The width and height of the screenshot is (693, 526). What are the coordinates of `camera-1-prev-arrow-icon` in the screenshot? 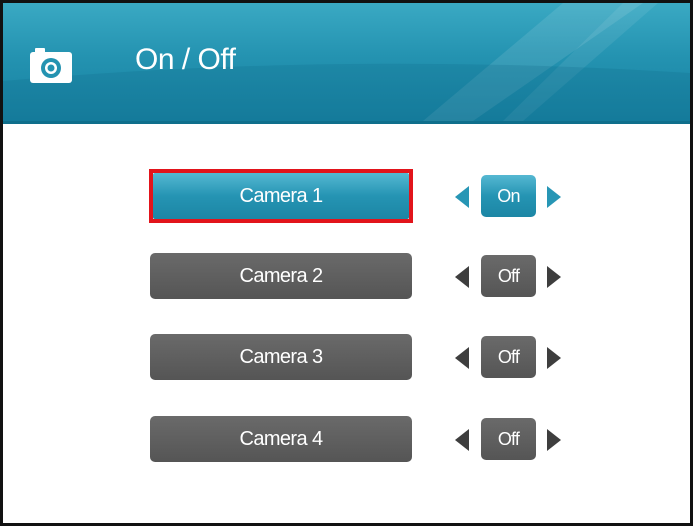 It's located at (462, 197).